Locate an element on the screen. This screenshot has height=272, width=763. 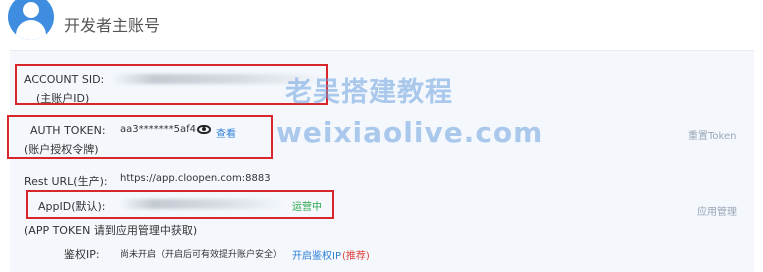
view-token-link: 查看 is located at coordinates (226, 132).